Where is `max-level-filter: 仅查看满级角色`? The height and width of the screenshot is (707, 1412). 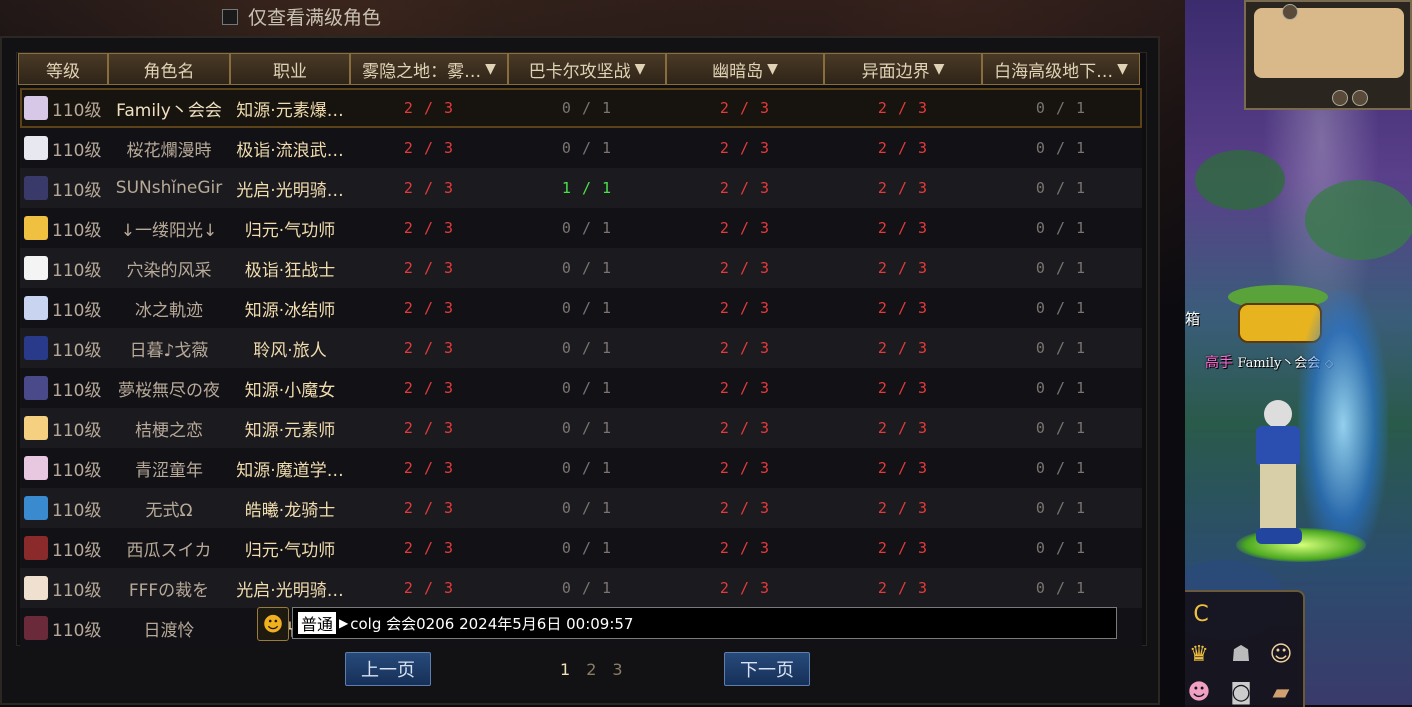 max-level-filter: 仅查看满级角色 is located at coordinates (301, 16).